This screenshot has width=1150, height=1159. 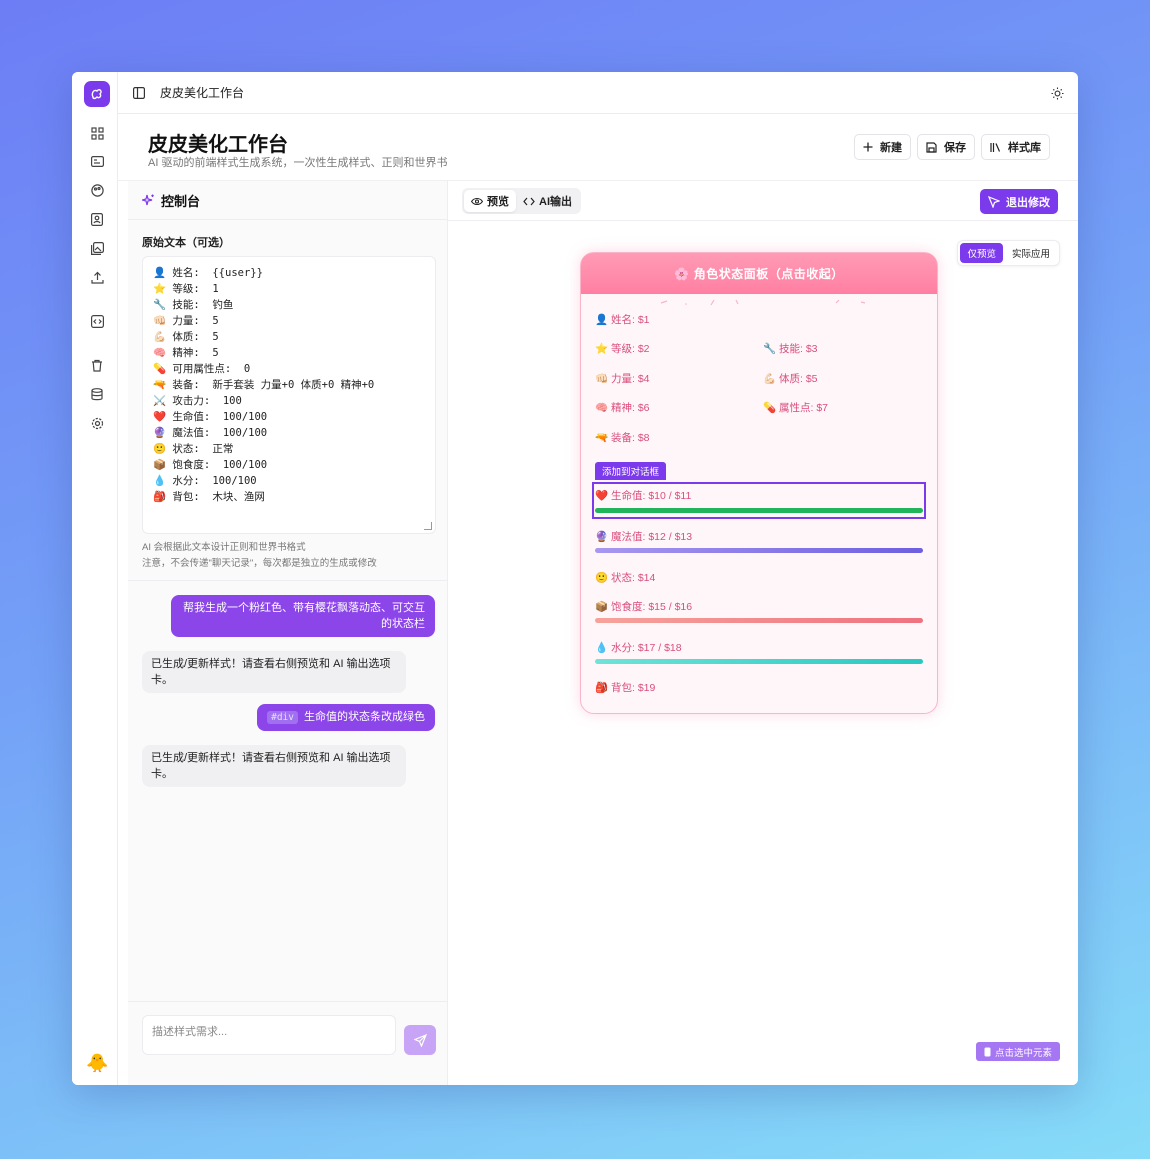 I want to click on icon-rail: 🐥, so click(x=95, y=578).